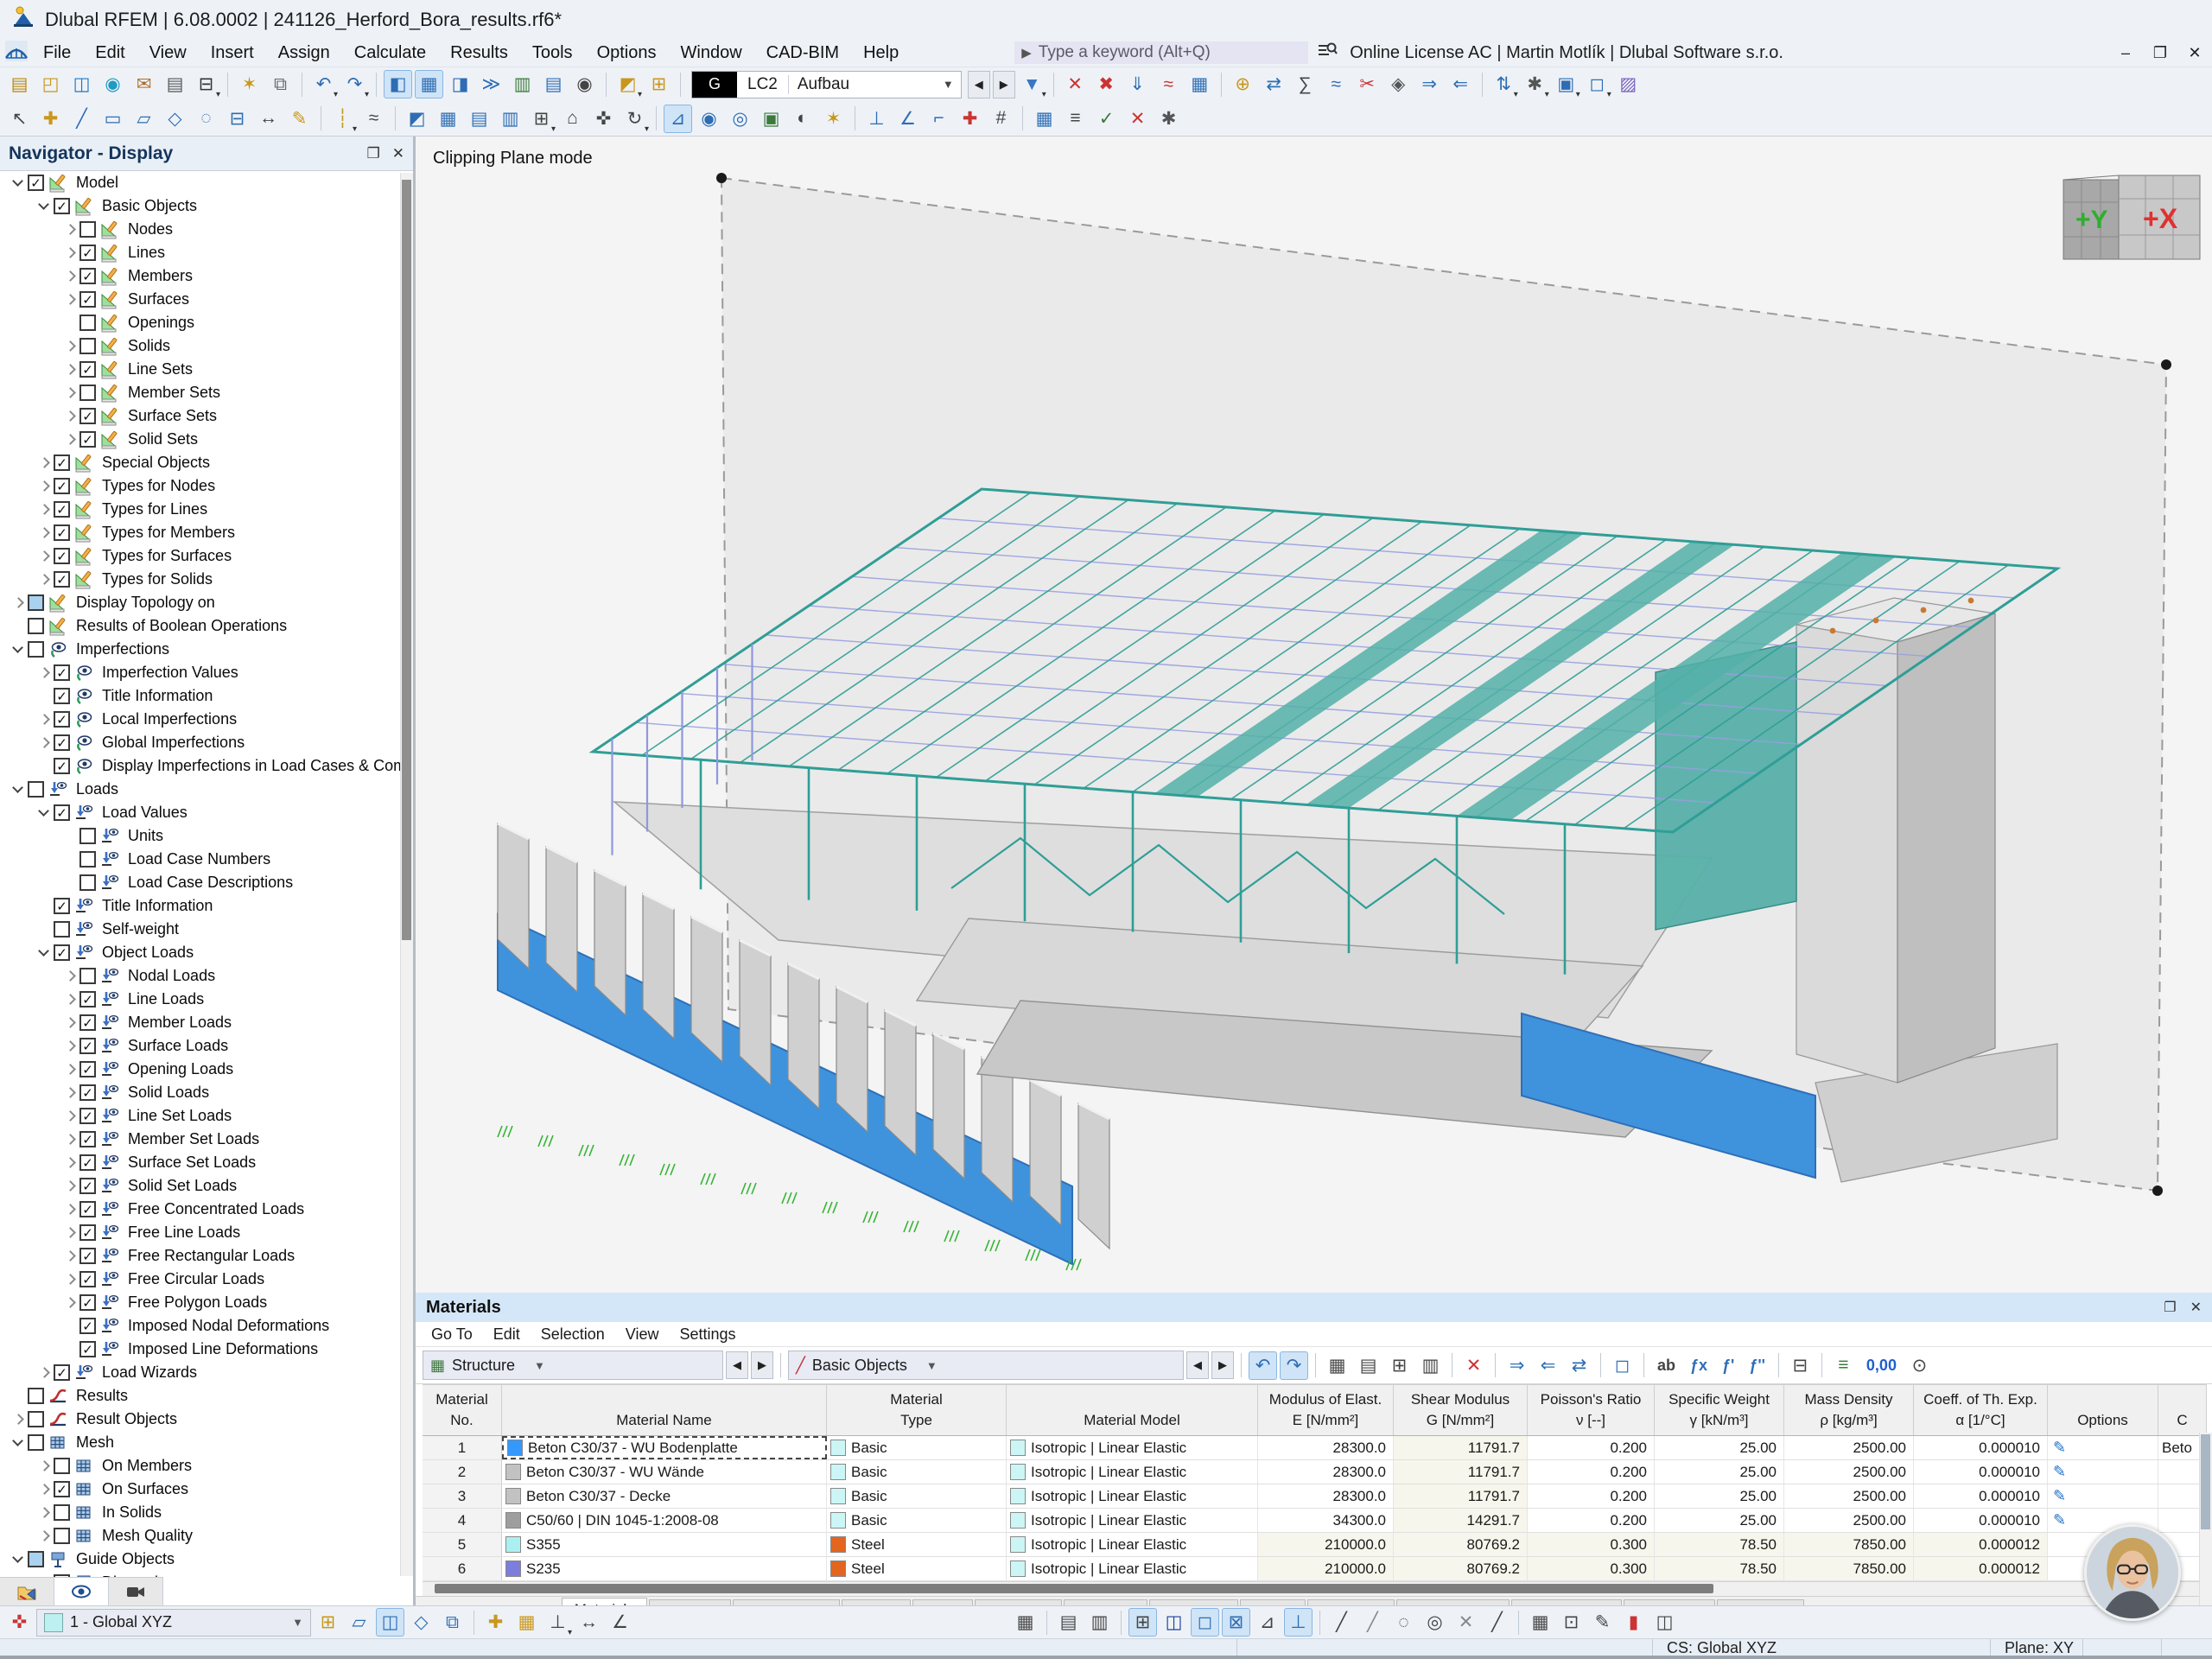 This screenshot has height=1659, width=2212. What do you see at coordinates (206, 859) in the screenshot?
I see `tree-item-load-case-numbers: Load Case Numbers` at bounding box center [206, 859].